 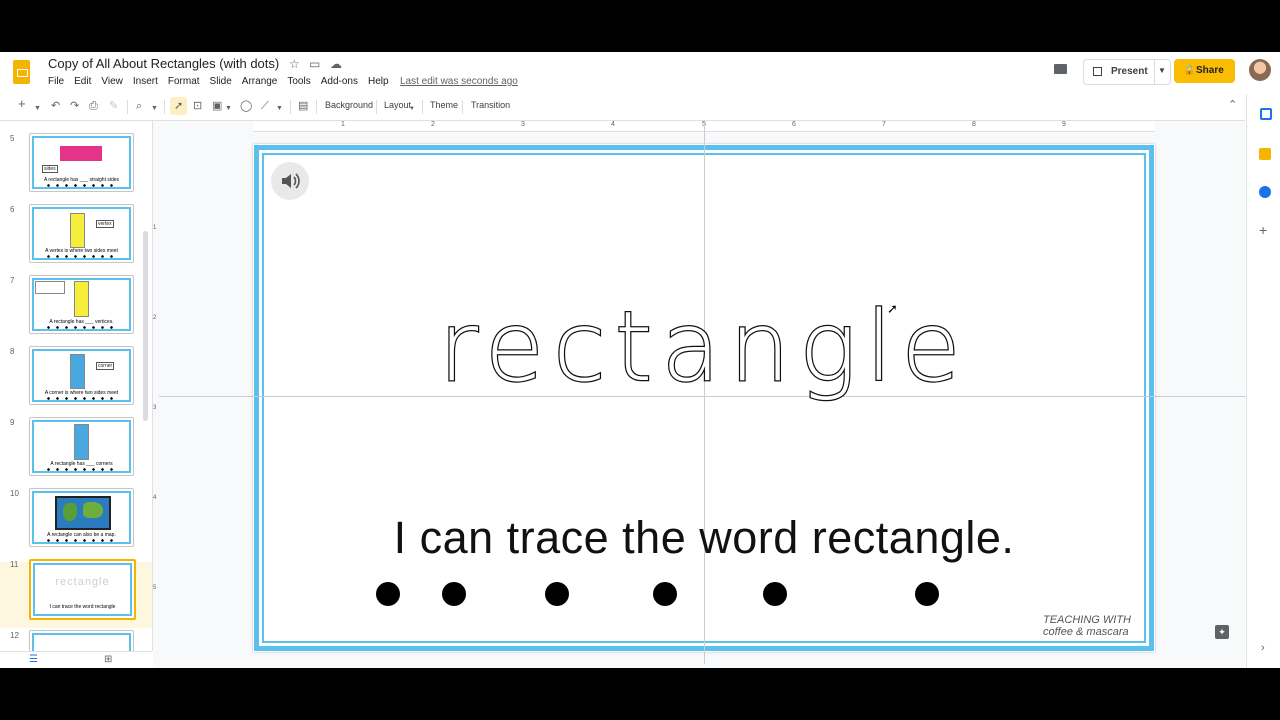 I want to click on new-slide-icon: +, so click(x=22, y=104).